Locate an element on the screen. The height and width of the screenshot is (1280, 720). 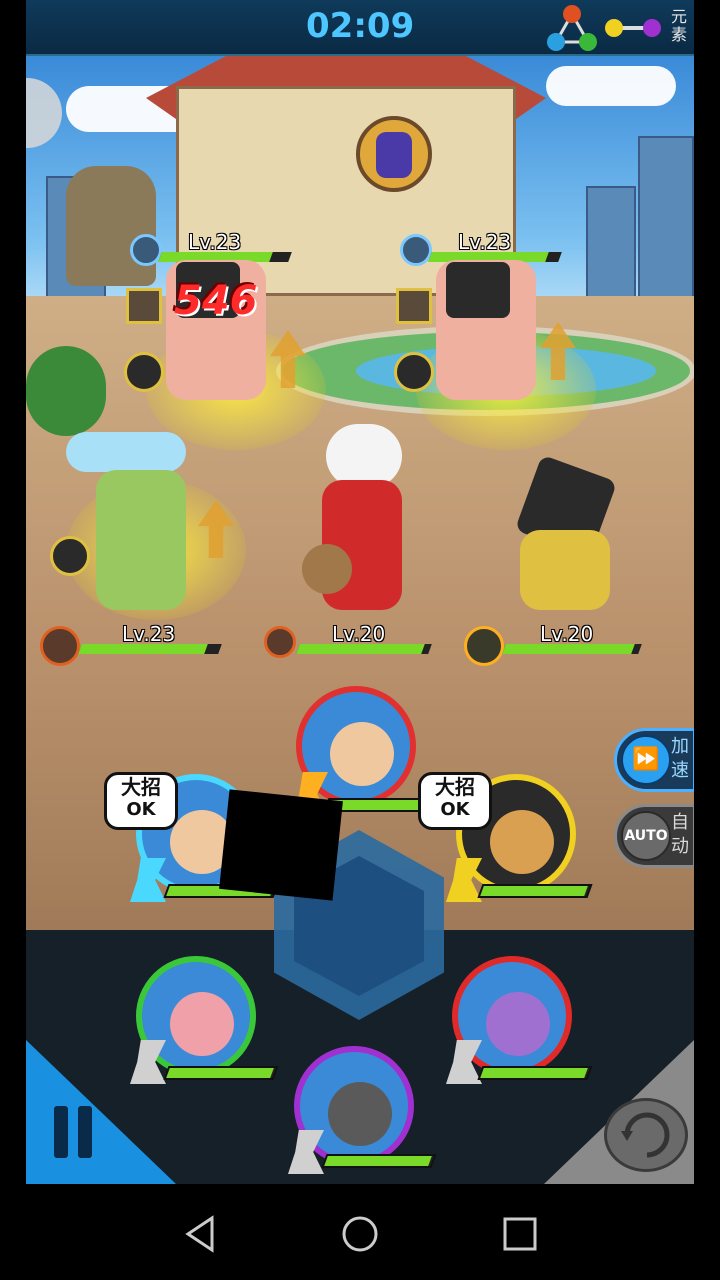
damage-number: 546 is located at coordinates (216, 301).